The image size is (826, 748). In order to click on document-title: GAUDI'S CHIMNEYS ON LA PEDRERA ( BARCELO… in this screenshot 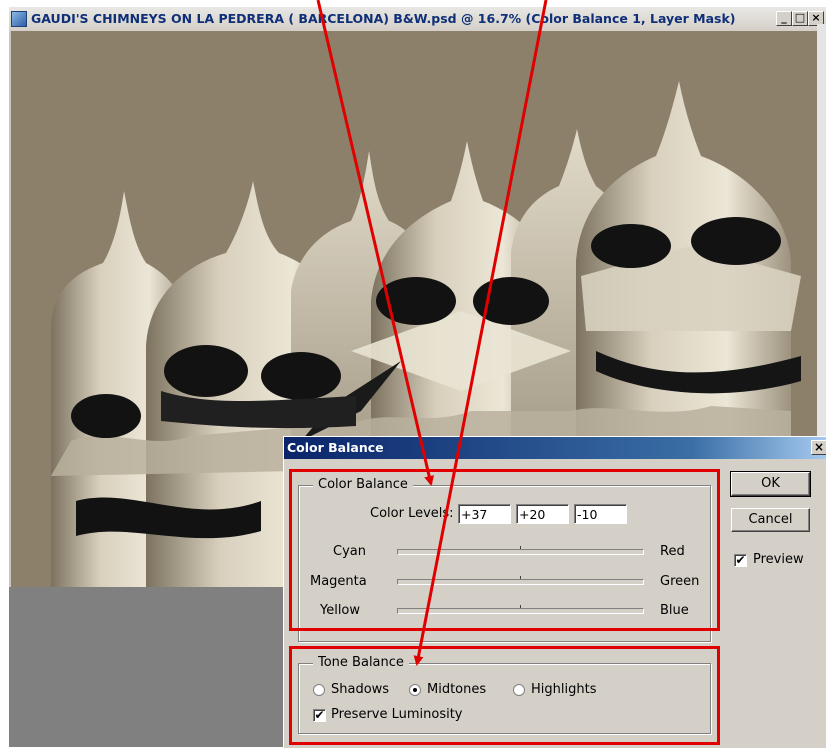, I will do `click(383, 18)`.